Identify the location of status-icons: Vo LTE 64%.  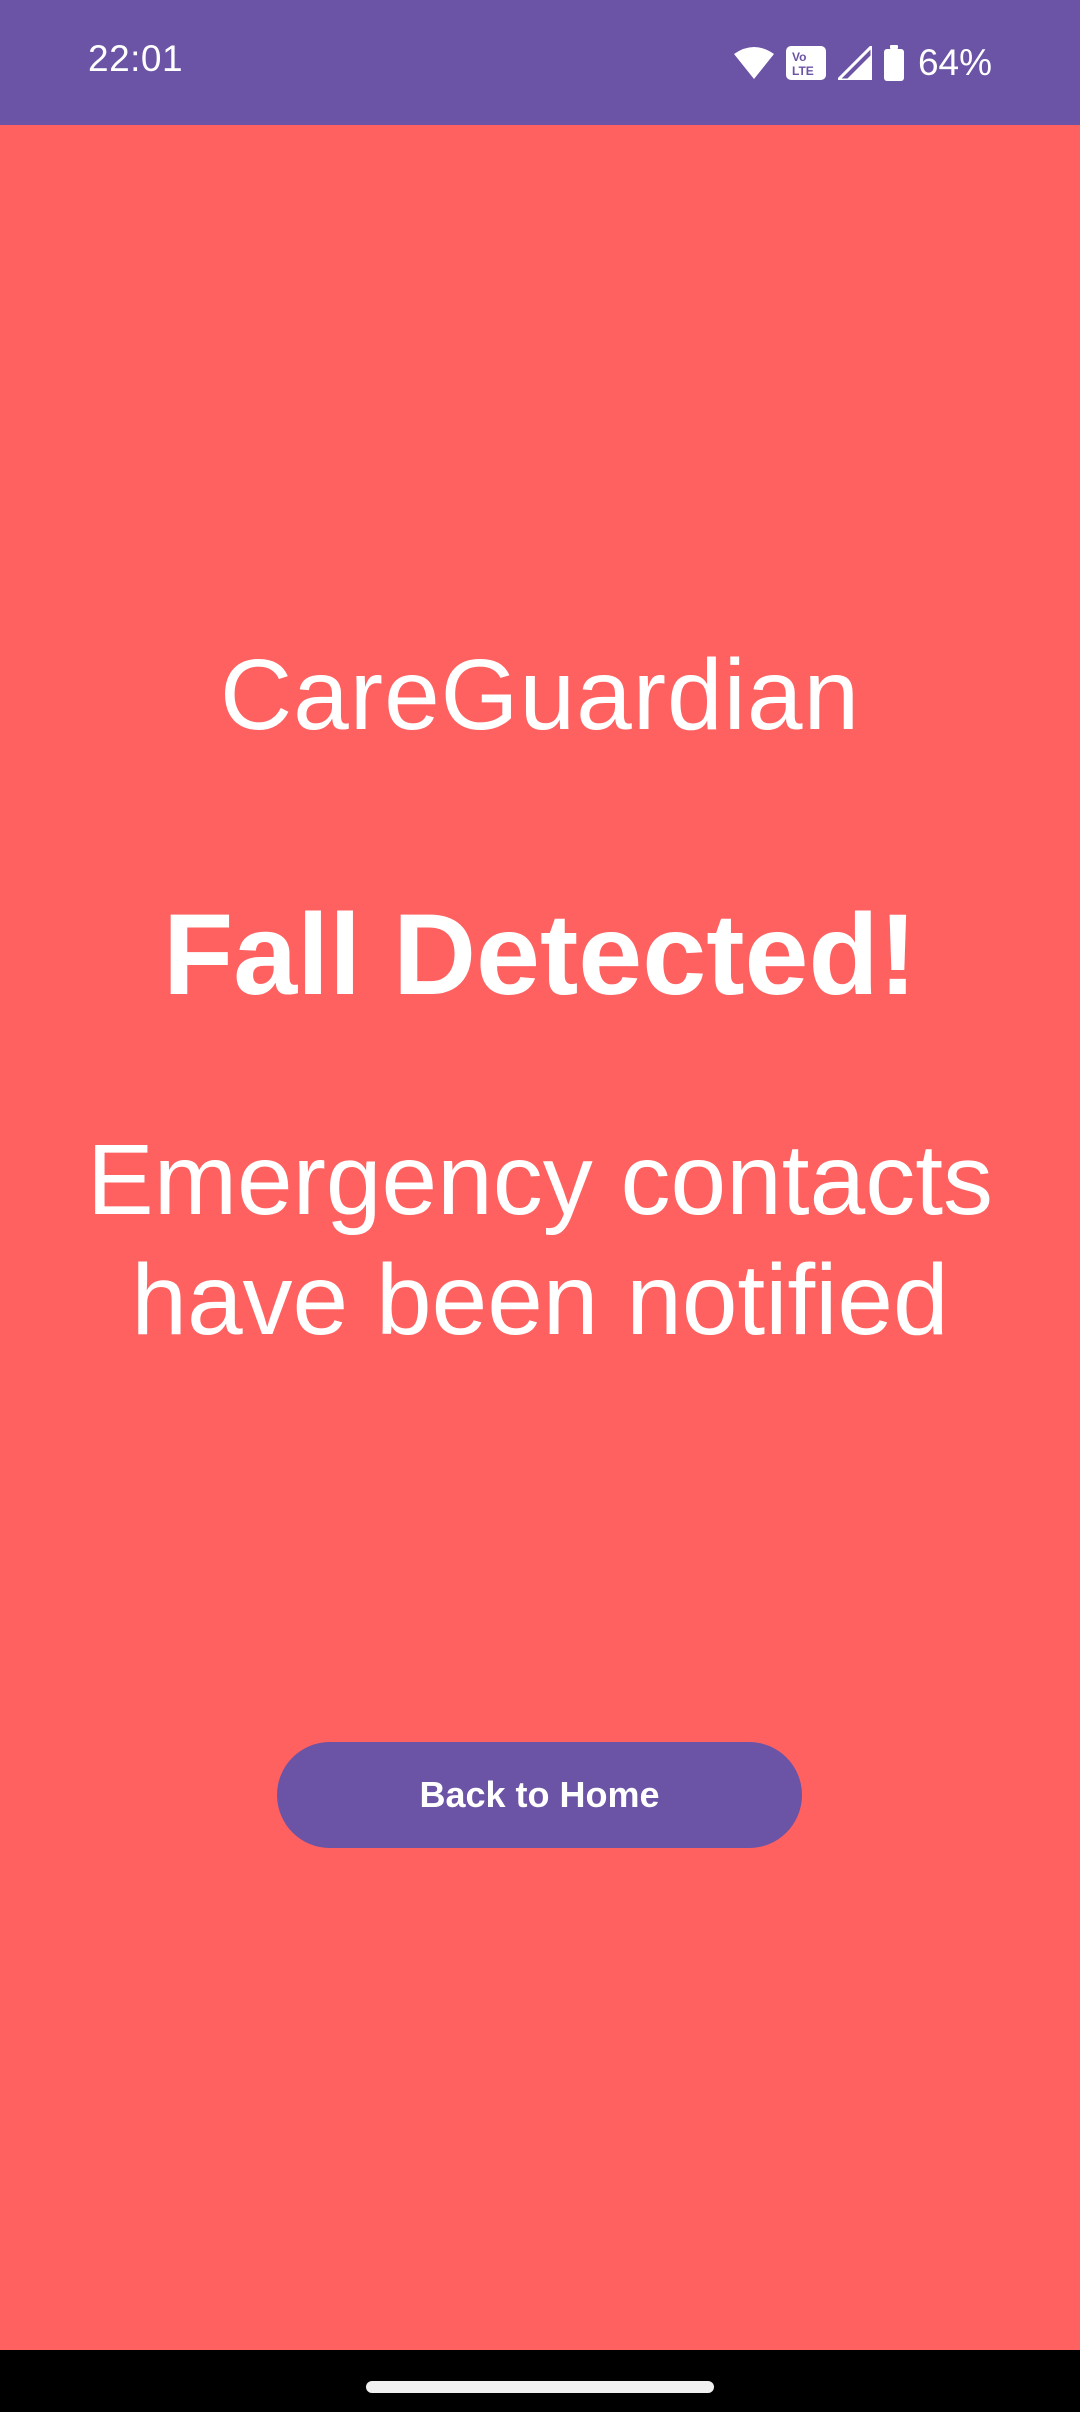
(862, 63).